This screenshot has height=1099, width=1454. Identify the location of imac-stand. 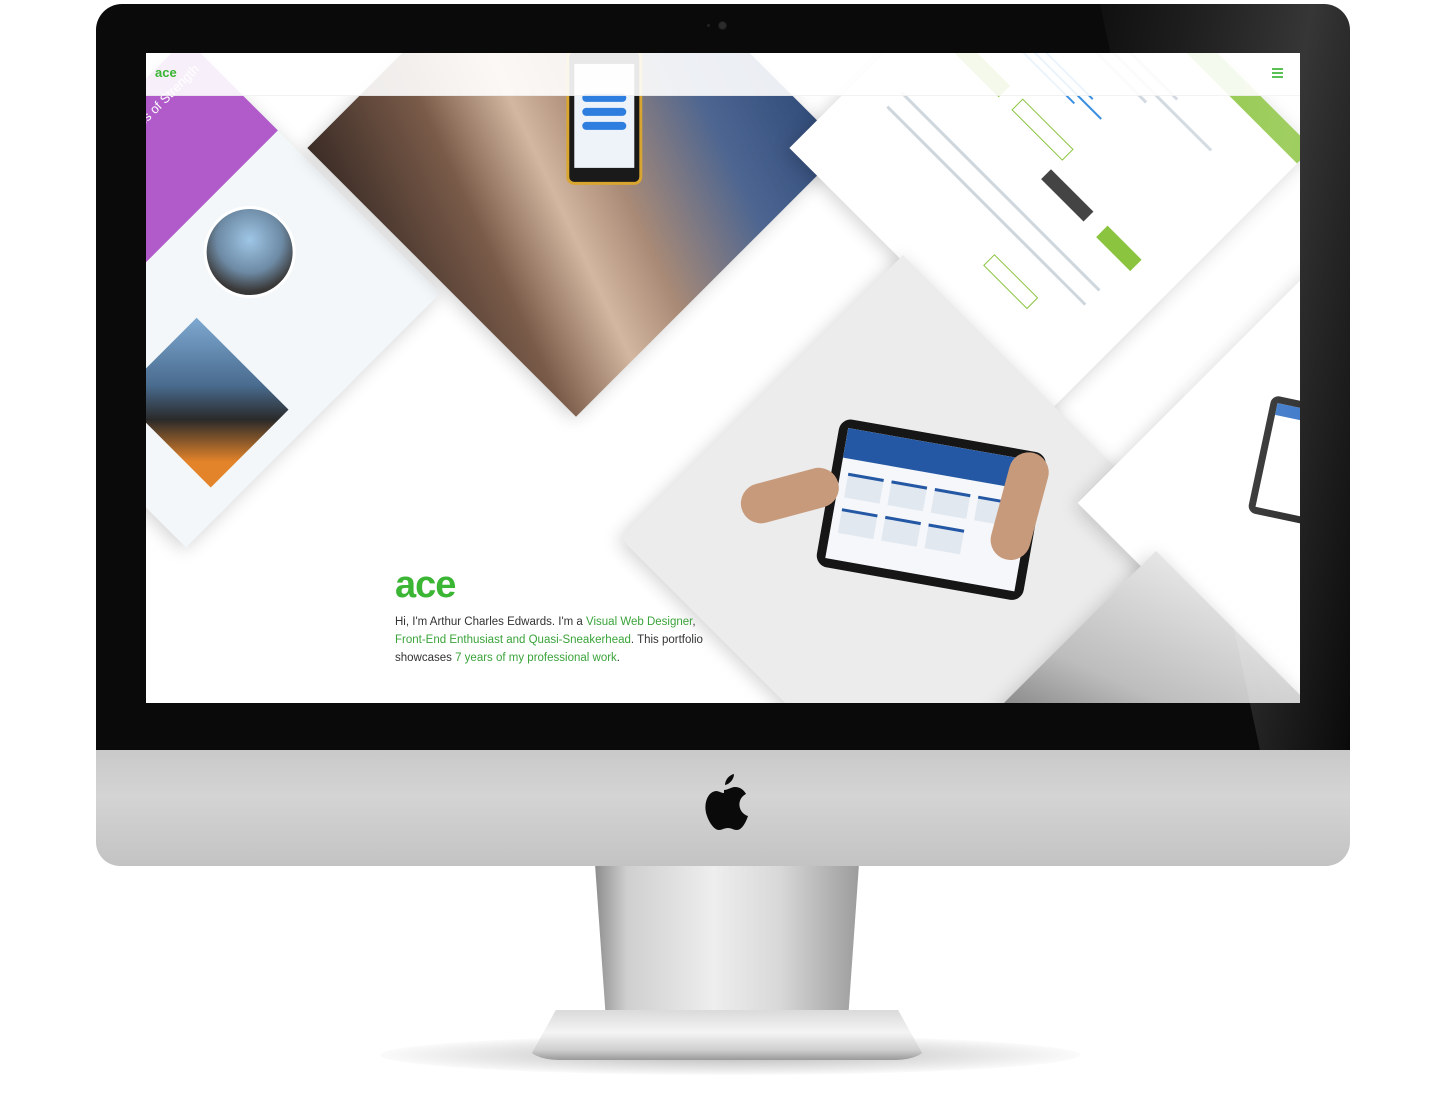
(727, 939).